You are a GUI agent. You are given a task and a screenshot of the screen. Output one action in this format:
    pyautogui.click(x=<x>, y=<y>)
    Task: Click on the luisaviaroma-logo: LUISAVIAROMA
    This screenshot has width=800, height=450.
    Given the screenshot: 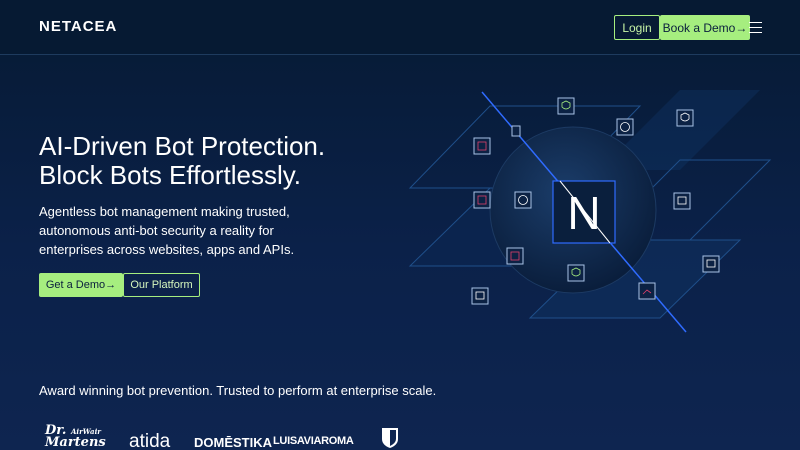 What is the action you would take?
    pyautogui.click(x=313, y=441)
    